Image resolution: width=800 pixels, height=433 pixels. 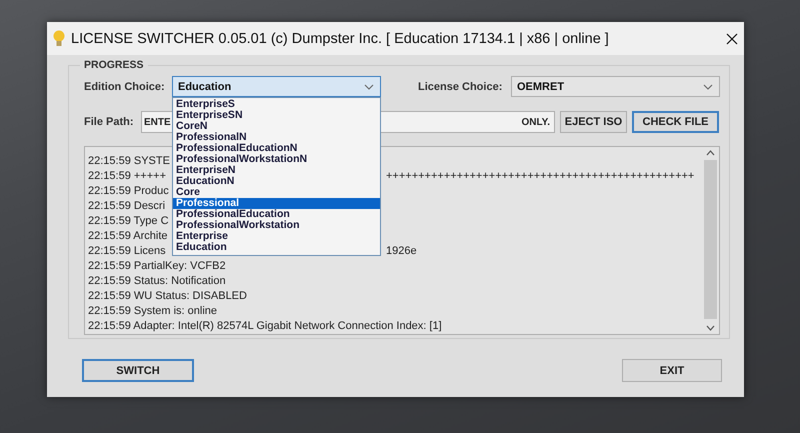 I want to click on log-line: 22:15:59 Type C, so click(x=129, y=220).